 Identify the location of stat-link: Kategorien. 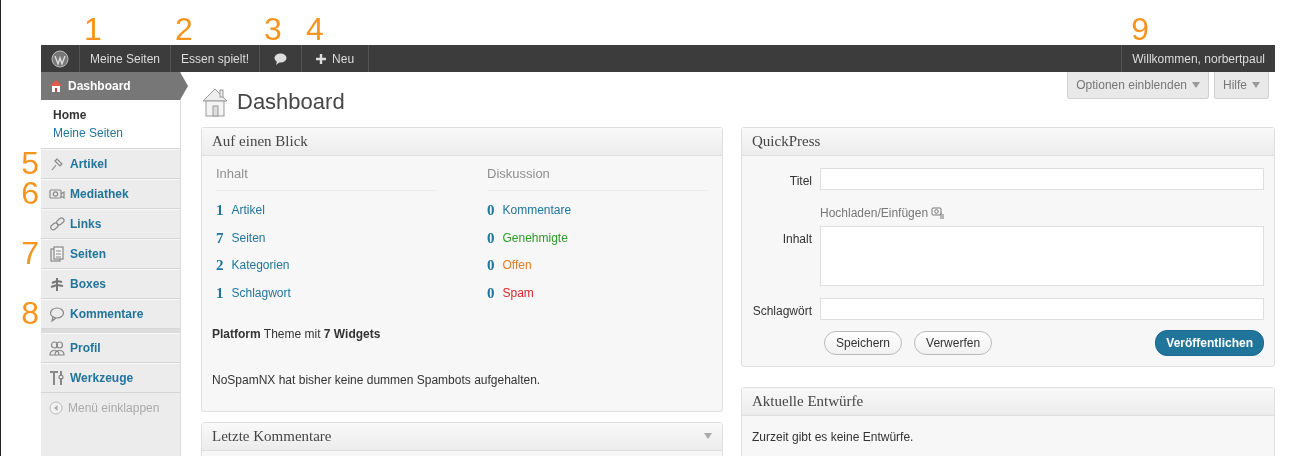
(260, 265).